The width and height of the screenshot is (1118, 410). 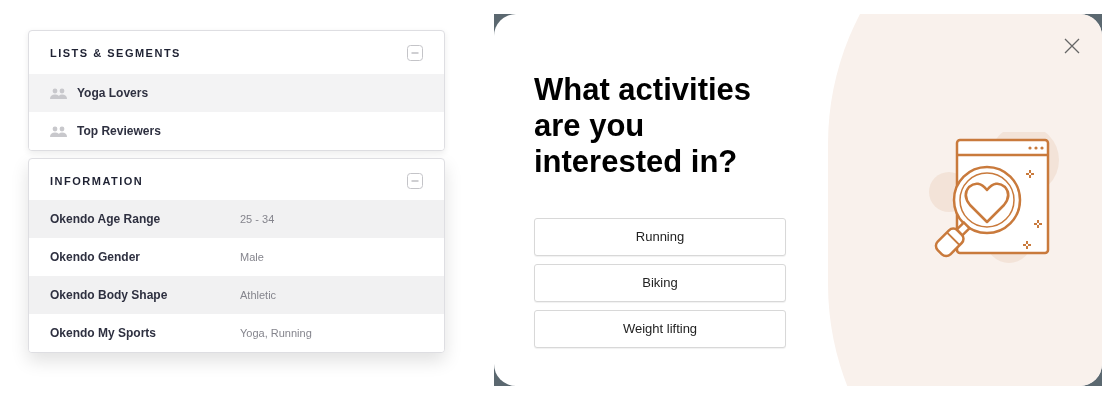 What do you see at coordinates (660, 329) in the screenshot?
I see `option-button: Weight lifting` at bounding box center [660, 329].